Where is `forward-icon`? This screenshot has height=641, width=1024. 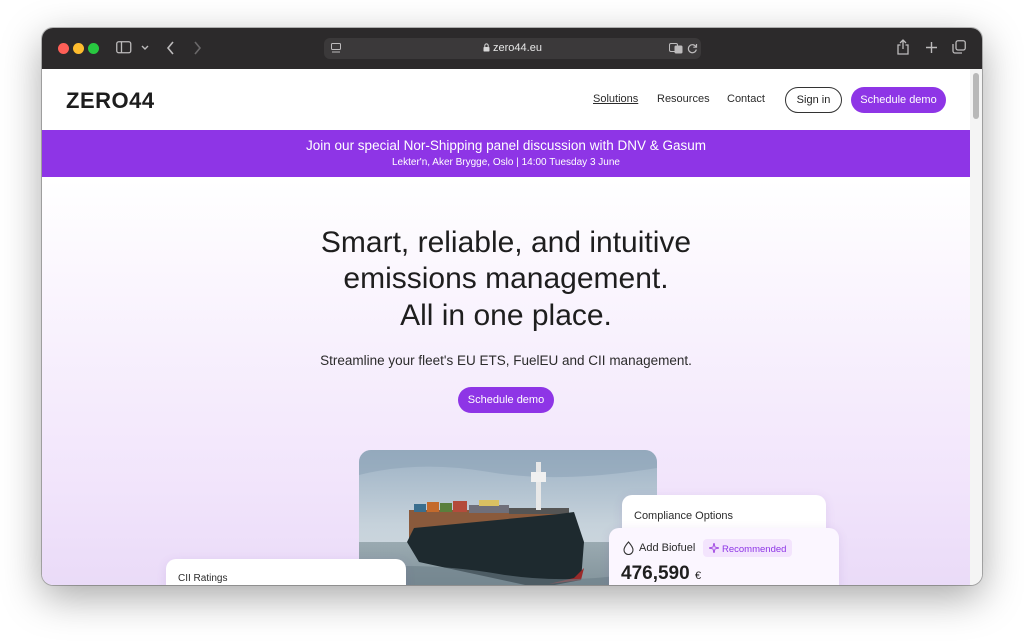
forward-icon is located at coordinates (197, 48).